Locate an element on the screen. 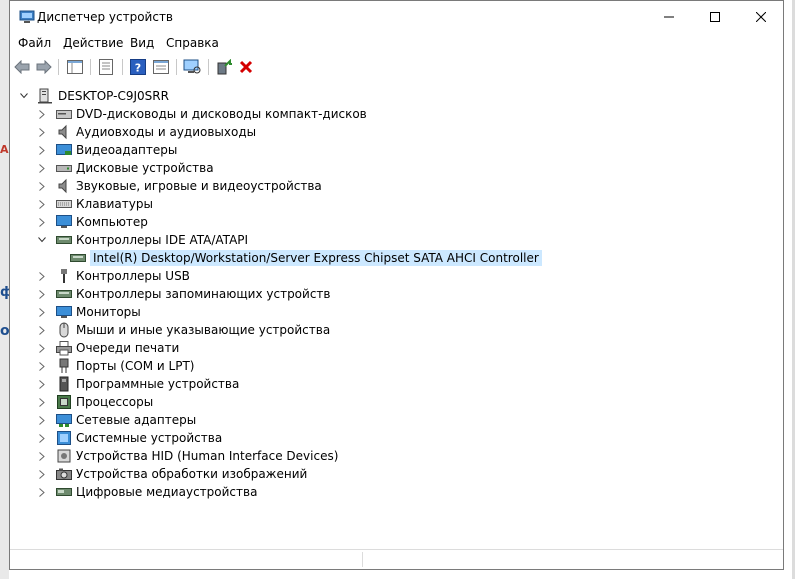 This screenshot has height=579, width=795. maximize-button is located at coordinates (715, 17).